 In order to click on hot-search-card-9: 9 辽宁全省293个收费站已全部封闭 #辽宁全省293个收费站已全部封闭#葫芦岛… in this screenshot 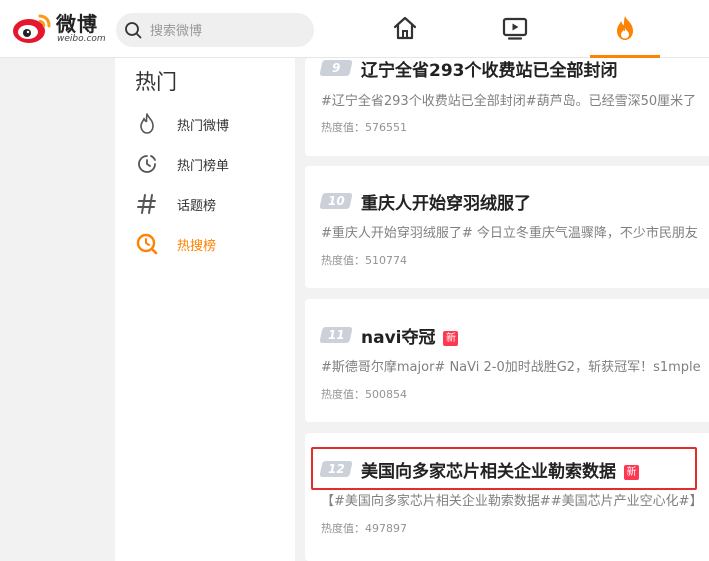, I will do `click(507, 107)`.